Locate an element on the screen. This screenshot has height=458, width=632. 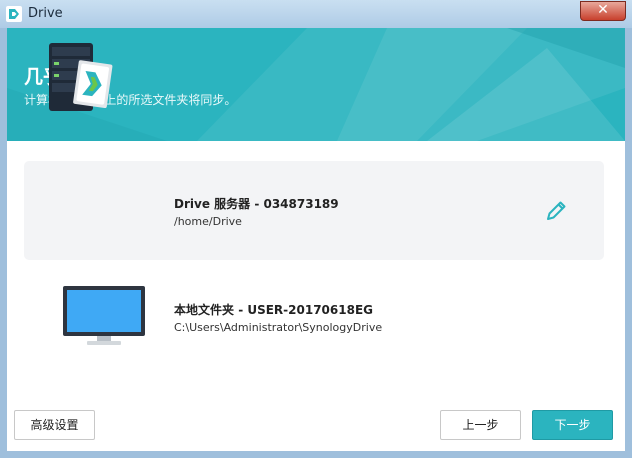
close-button: ✕ is located at coordinates (603, 11).